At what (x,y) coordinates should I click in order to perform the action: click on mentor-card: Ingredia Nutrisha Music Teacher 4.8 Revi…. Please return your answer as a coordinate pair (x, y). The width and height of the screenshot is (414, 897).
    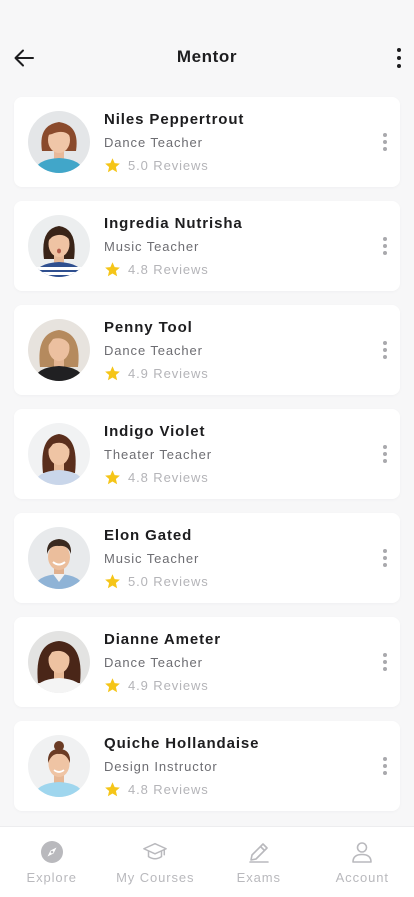
    Looking at the image, I should click on (207, 246).